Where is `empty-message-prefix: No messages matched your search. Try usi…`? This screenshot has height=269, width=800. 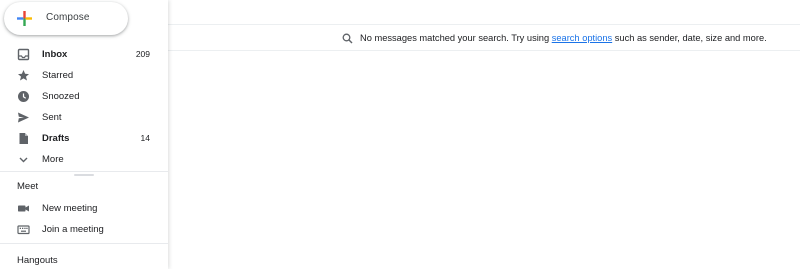
empty-message-prefix: No messages matched your search. Try usi… is located at coordinates (456, 38).